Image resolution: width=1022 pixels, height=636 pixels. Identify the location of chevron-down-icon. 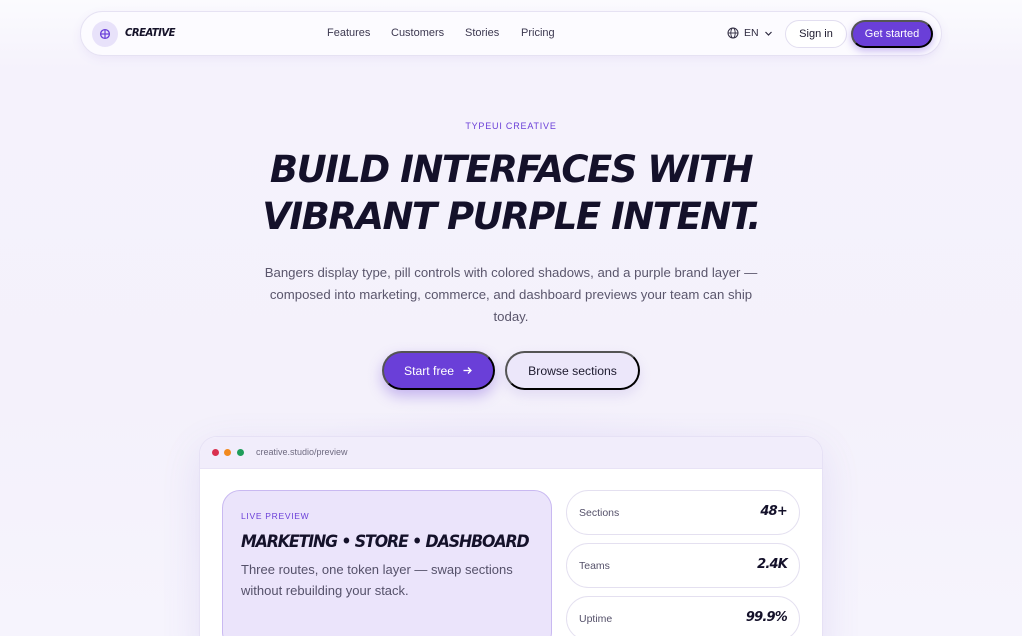
(768, 33).